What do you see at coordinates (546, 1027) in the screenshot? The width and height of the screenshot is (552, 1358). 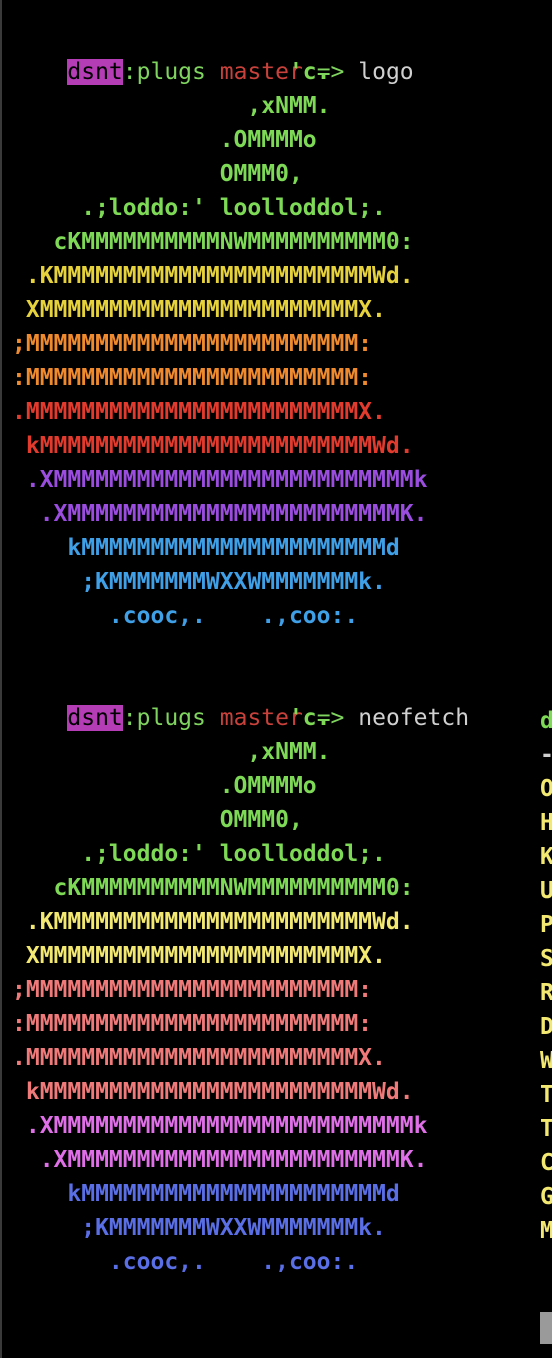 I see `info-key: D` at bounding box center [546, 1027].